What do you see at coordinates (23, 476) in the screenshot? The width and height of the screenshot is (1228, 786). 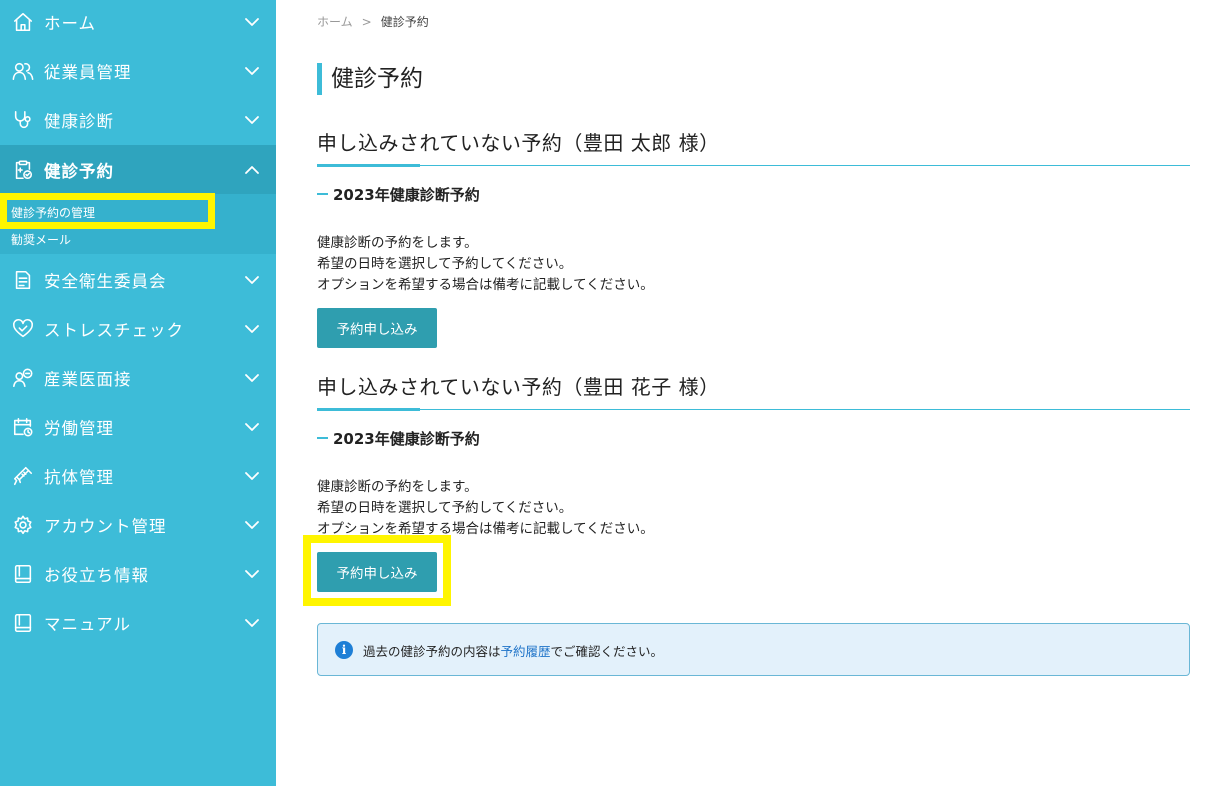 I see `syringe-icon` at bounding box center [23, 476].